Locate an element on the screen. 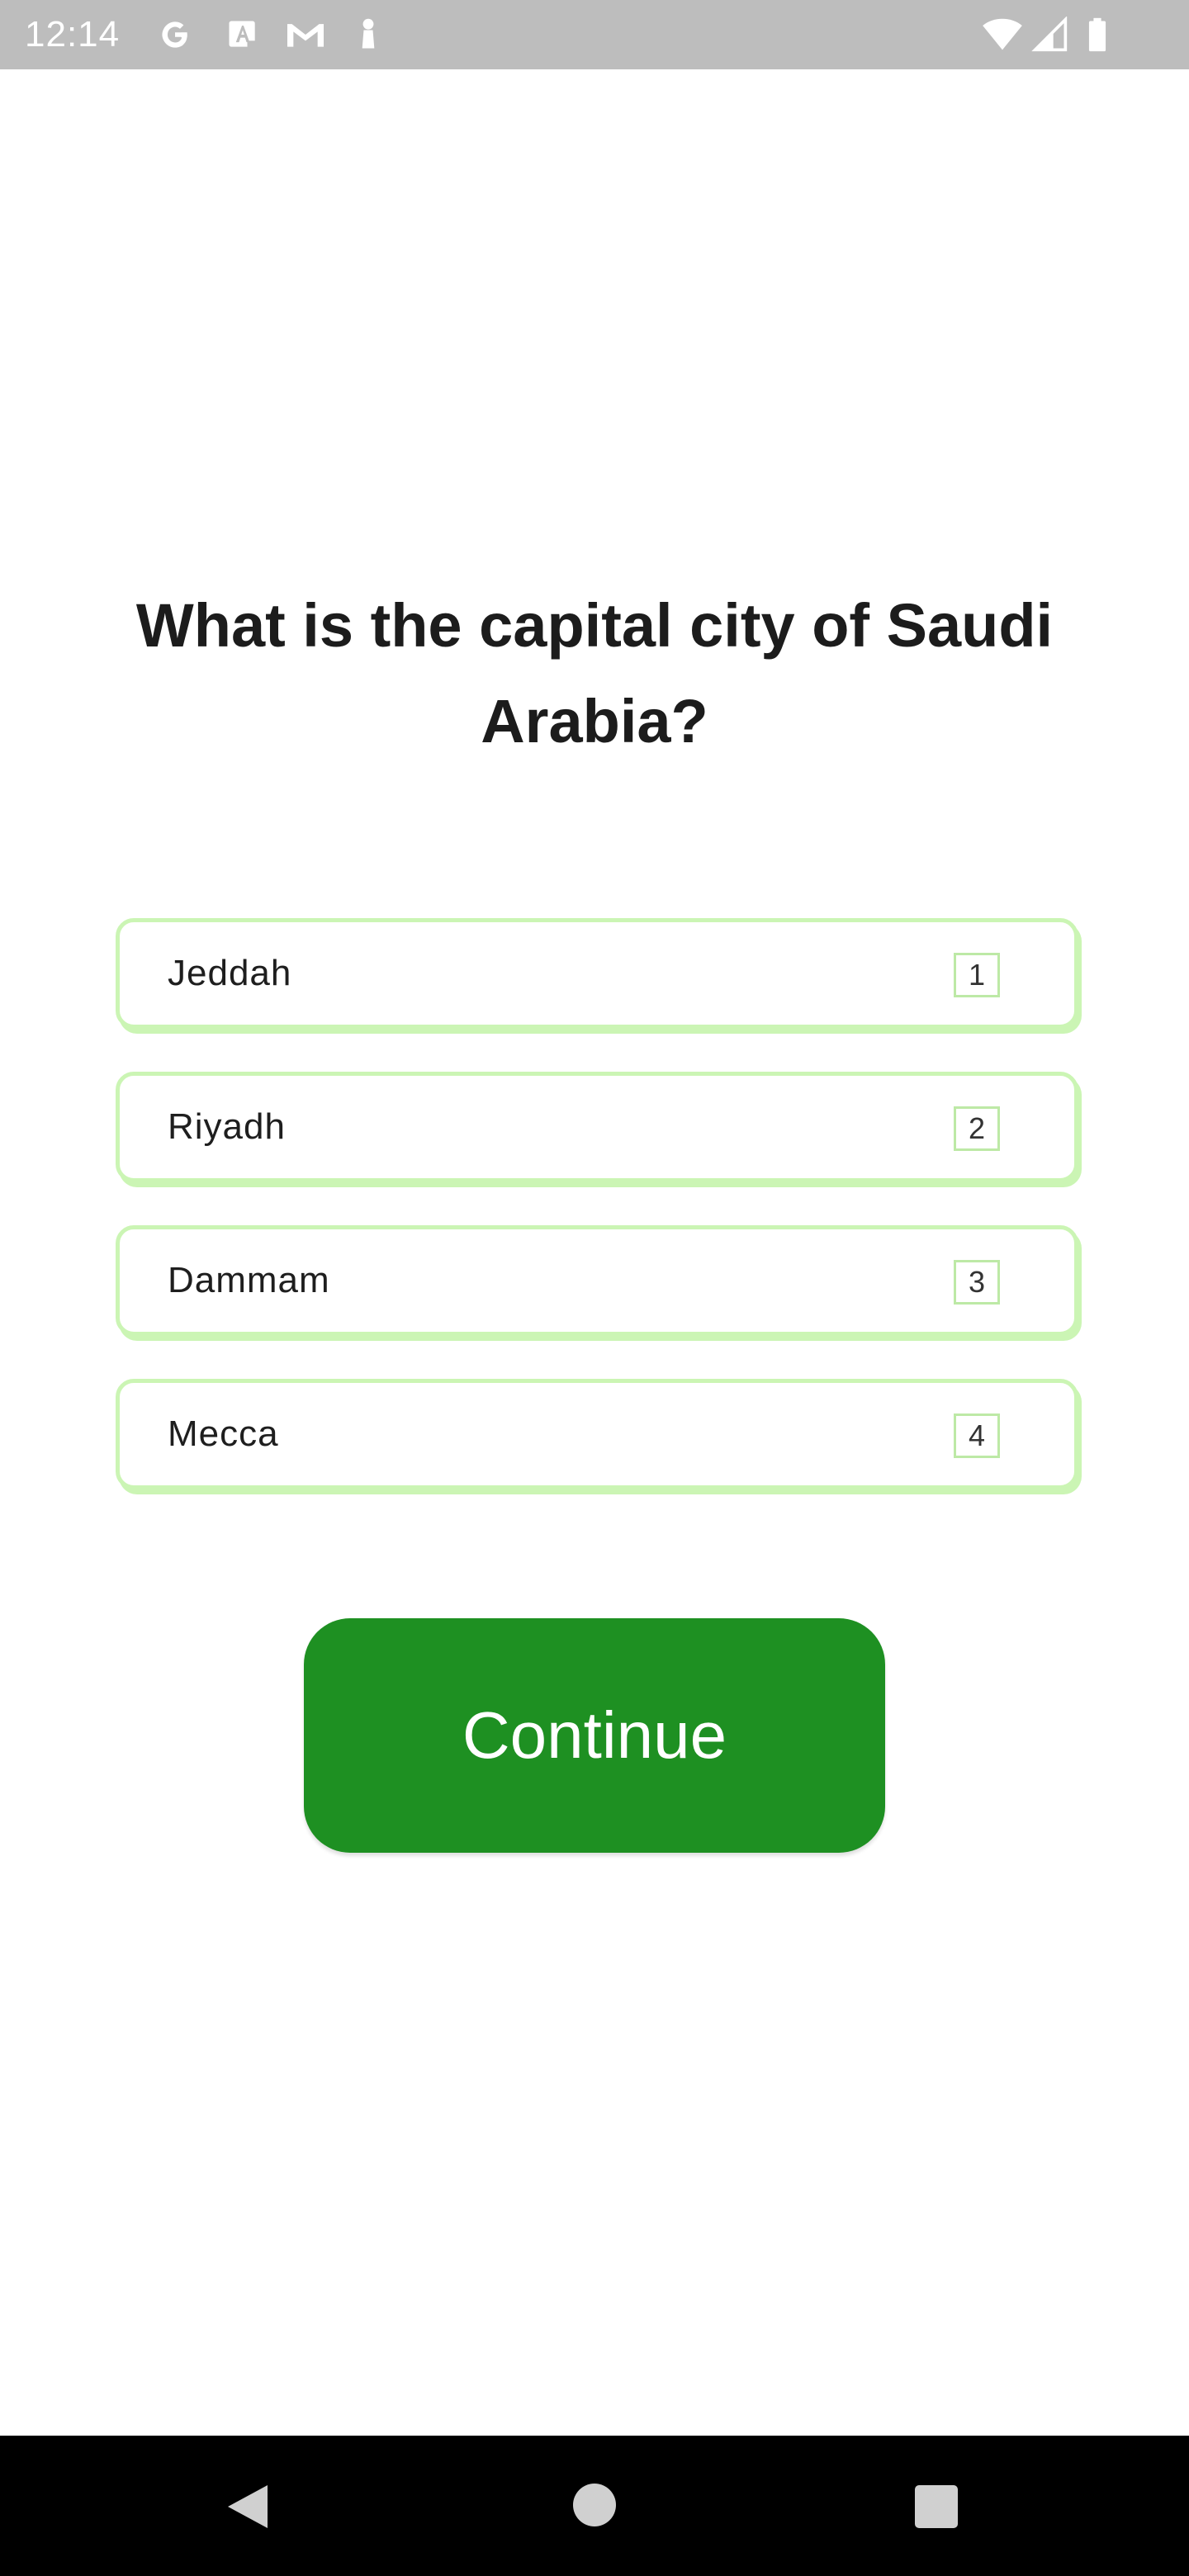  status-time: 12:14 is located at coordinates (73, 34).